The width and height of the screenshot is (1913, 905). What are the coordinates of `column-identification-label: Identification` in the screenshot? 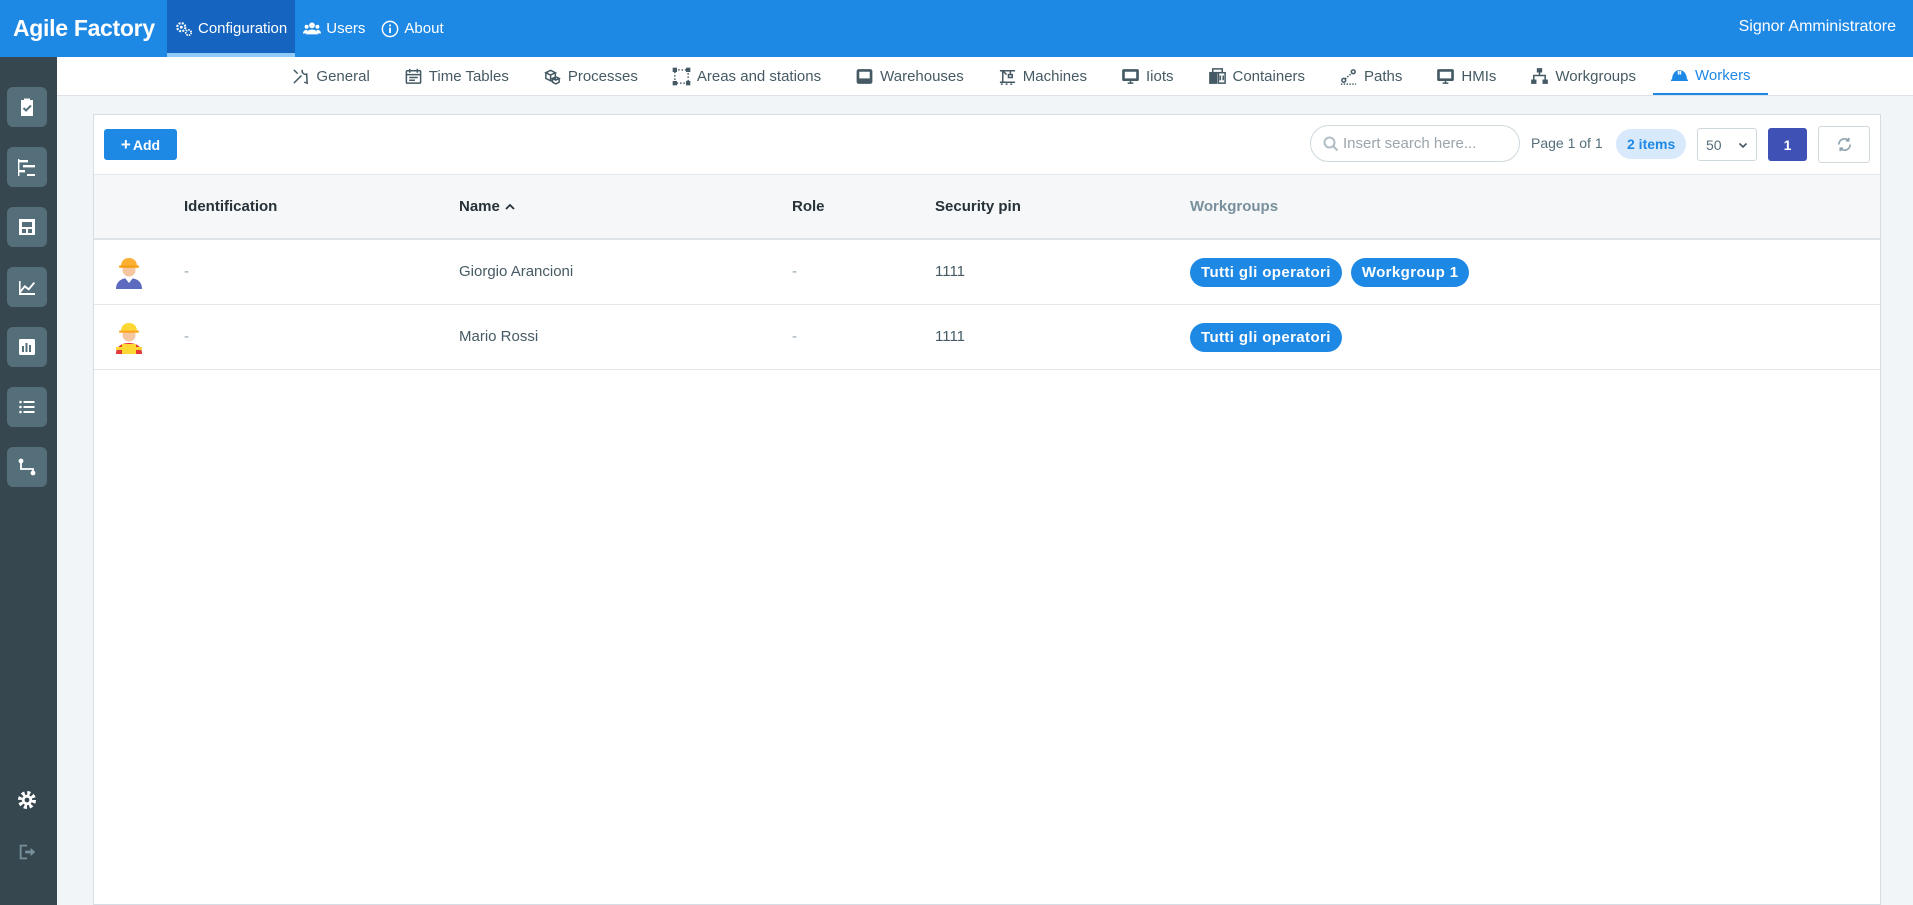 It's located at (231, 206).